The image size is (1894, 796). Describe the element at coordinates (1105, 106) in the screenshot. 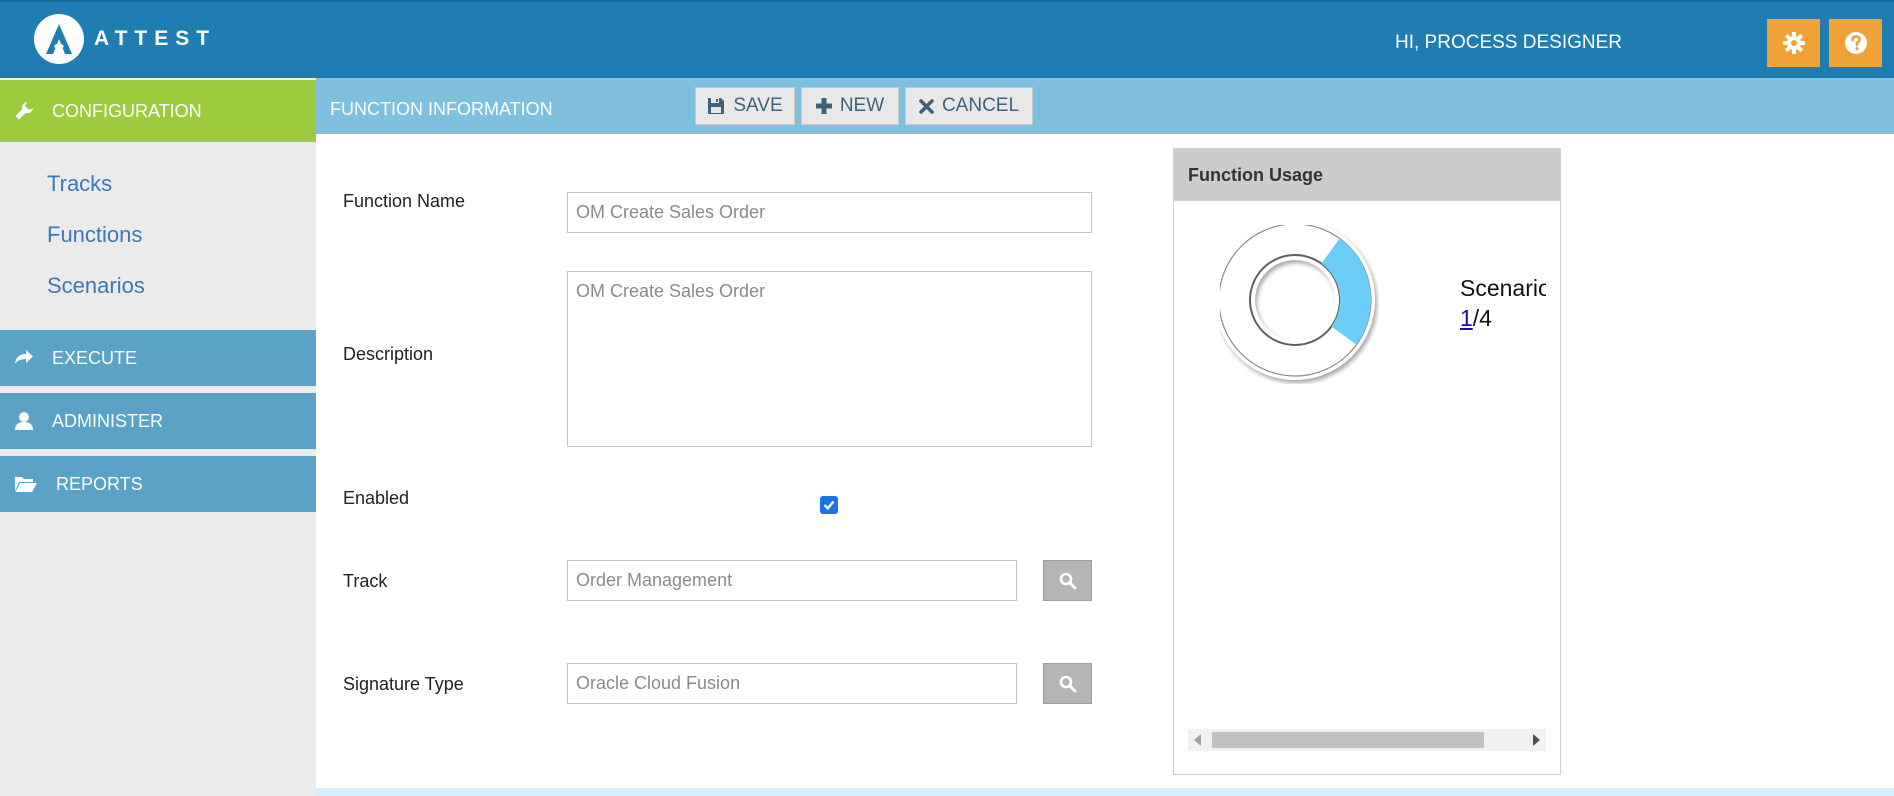

I see `function-toolbar: FUNCTION INFORMATION SAVE NEW CANCEL` at that location.